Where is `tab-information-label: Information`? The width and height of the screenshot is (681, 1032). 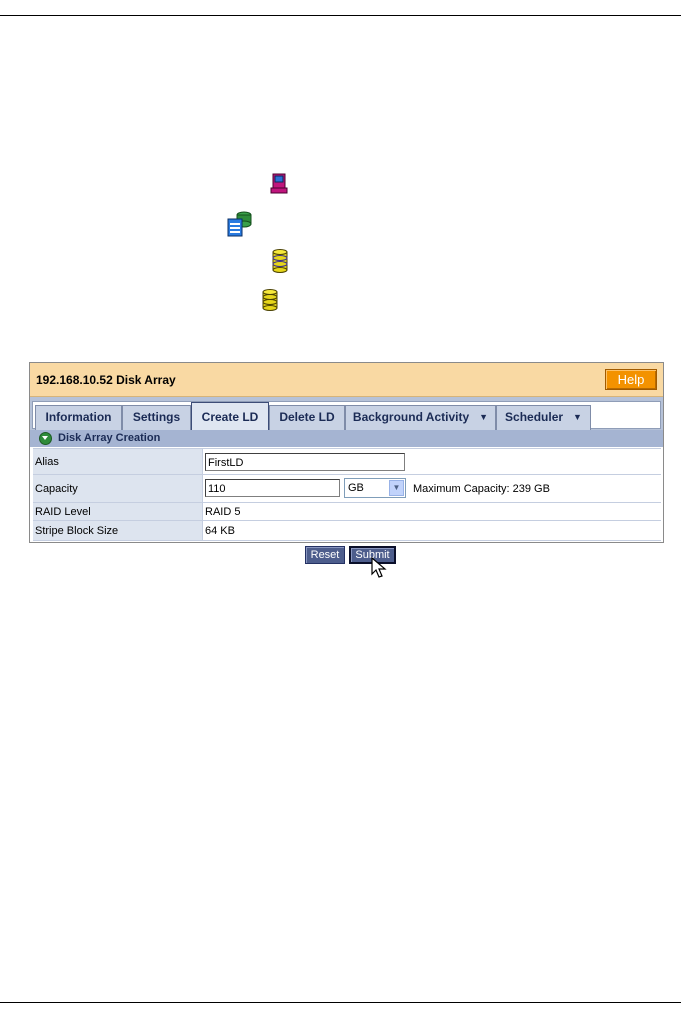 tab-information-label: Information is located at coordinates (78, 417).